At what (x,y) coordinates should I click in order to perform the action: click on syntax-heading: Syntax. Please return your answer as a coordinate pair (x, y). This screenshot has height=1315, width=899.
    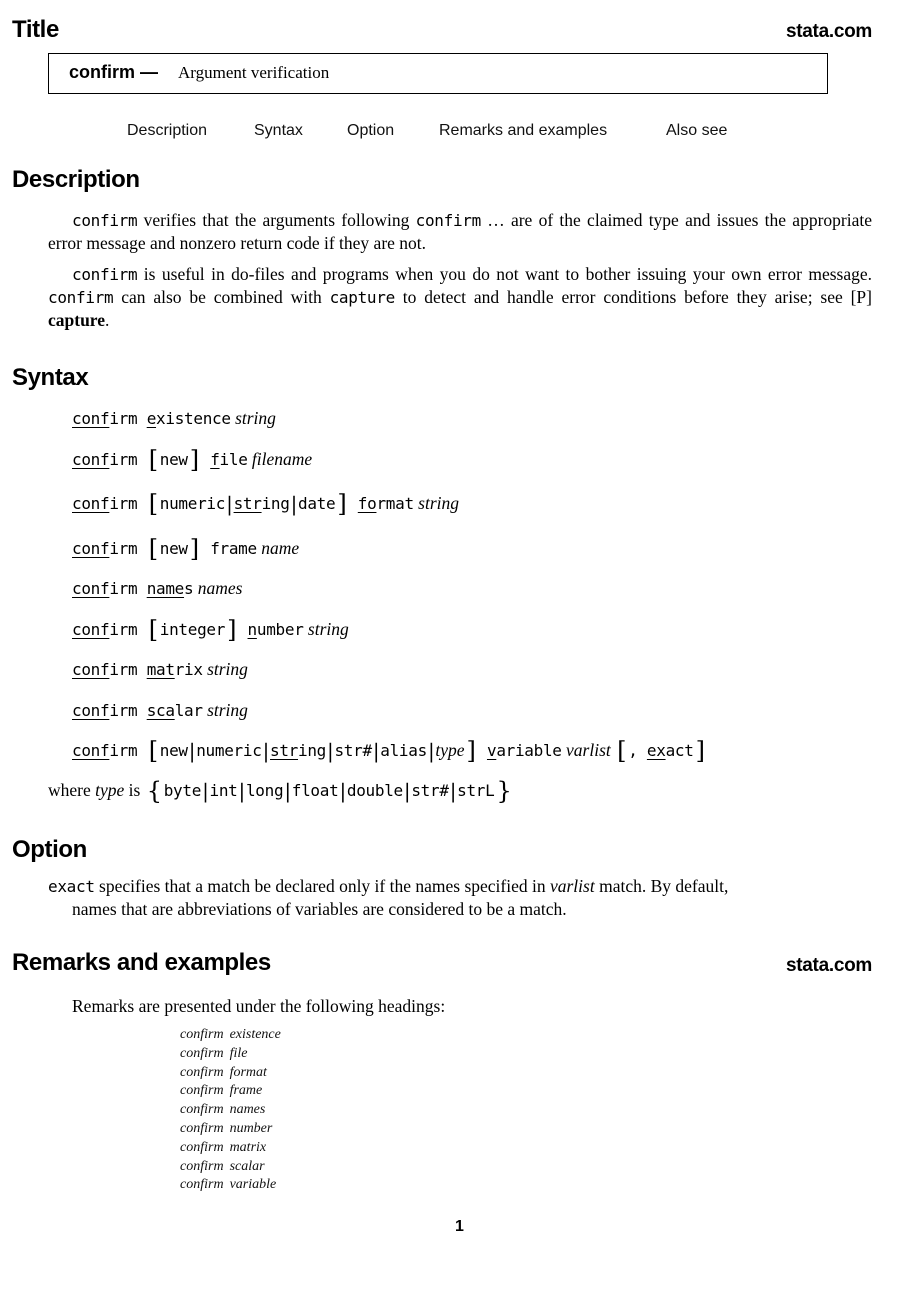
    Looking at the image, I should click on (50, 377).